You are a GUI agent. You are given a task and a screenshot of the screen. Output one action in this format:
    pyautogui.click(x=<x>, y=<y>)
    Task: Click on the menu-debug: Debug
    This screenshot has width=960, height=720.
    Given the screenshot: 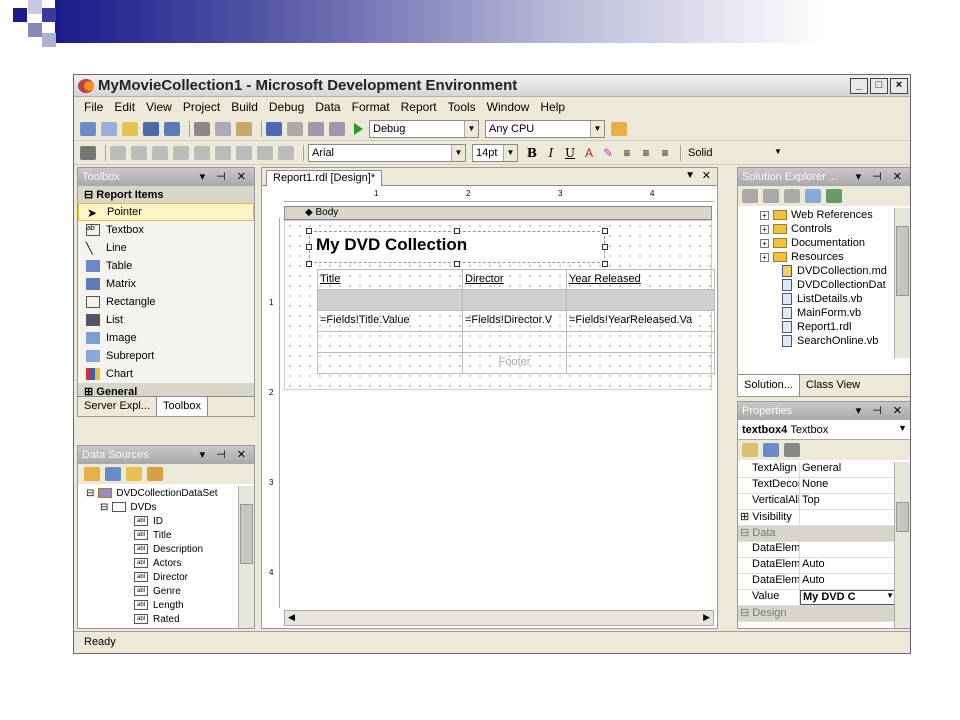 What is the action you would take?
    pyautogui.click(x=286, y=107)
    